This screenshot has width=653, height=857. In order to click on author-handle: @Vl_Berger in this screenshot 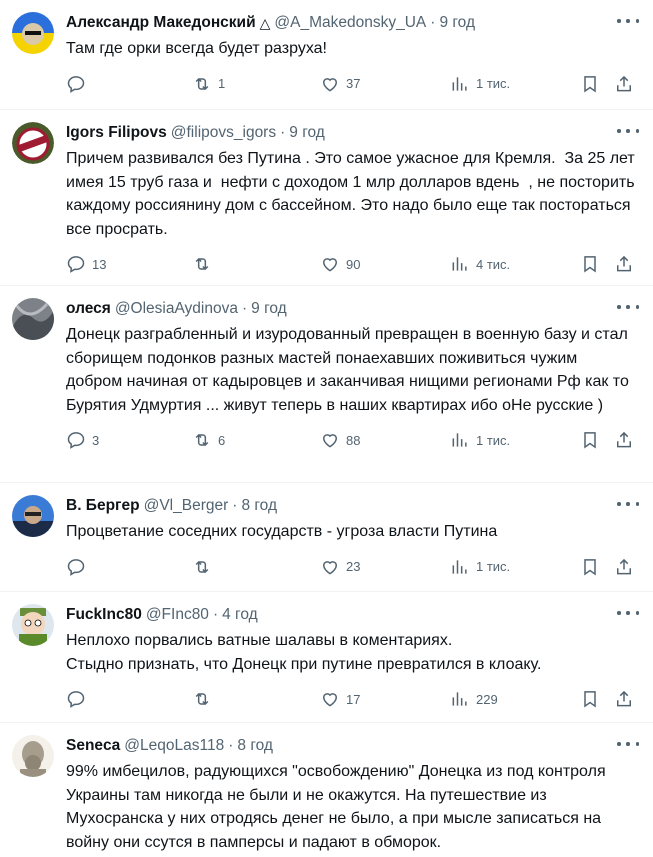, I will do `click(186, 506)`.